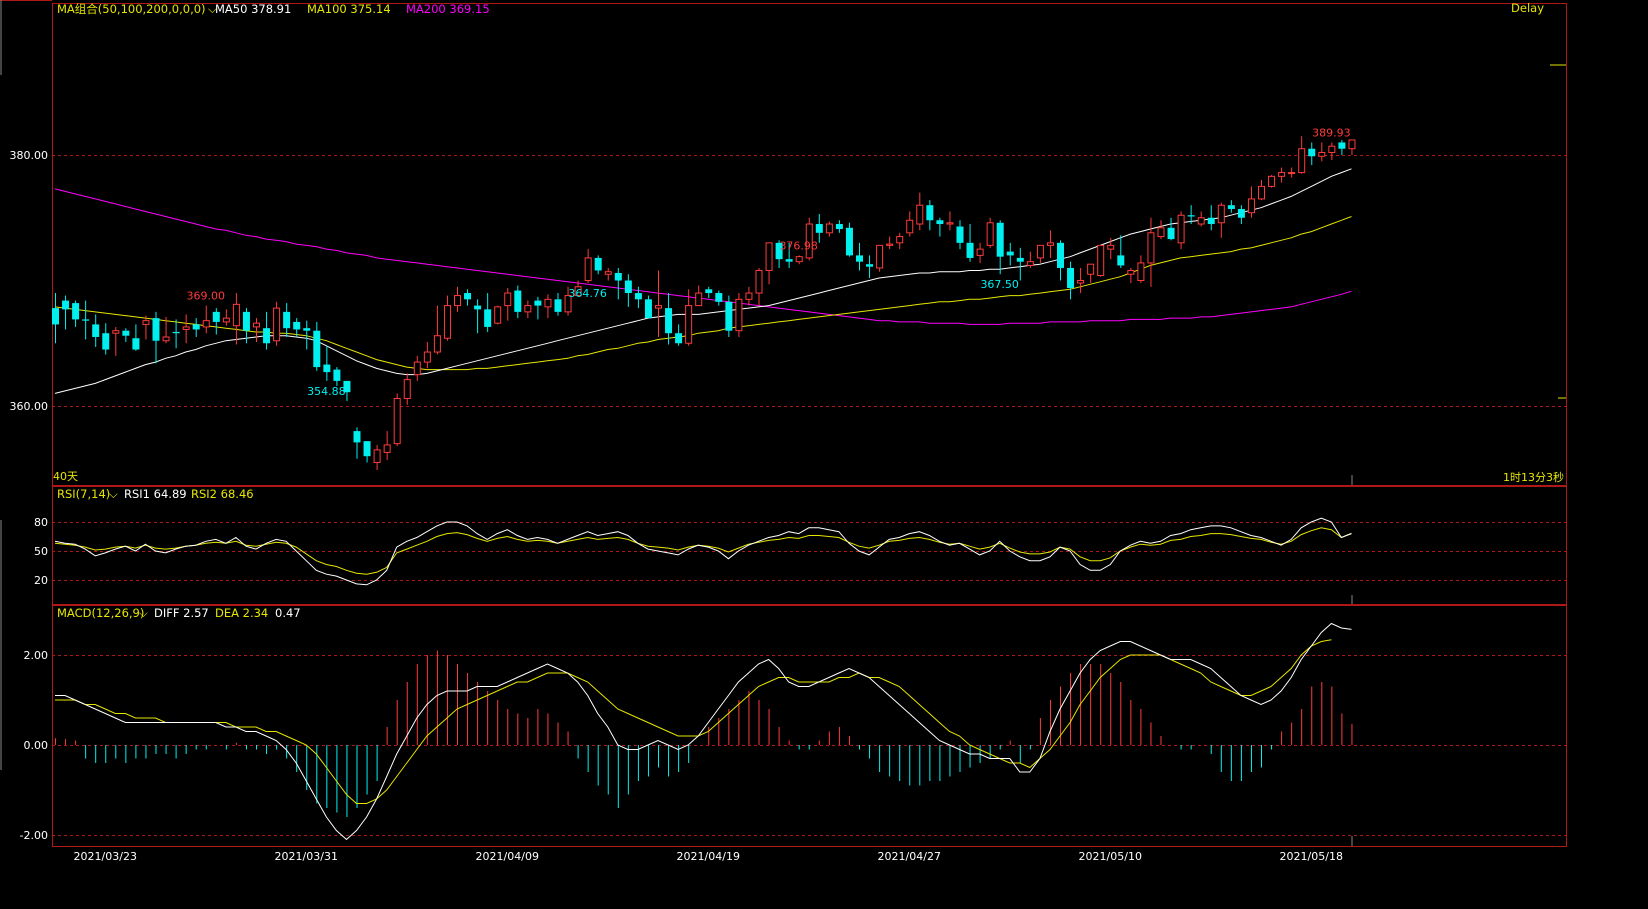 Image resolution: width=1648 pixels, height=909 pixels. Describe the element at coordinates (41, 580) in the screenshot. I see `rsi-tick-label: 20` at that location.